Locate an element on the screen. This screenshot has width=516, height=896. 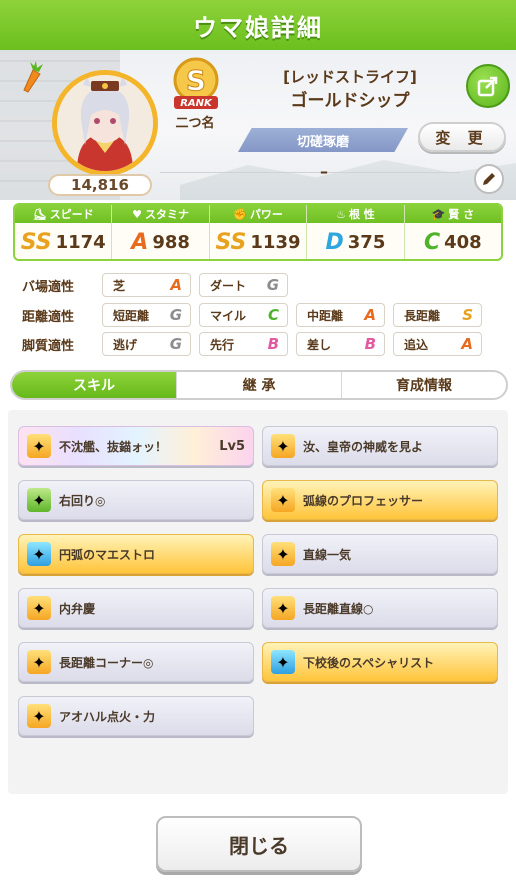
skill-item: ✦ 長距離コーナー◎ is located at coordinates (136, 662).